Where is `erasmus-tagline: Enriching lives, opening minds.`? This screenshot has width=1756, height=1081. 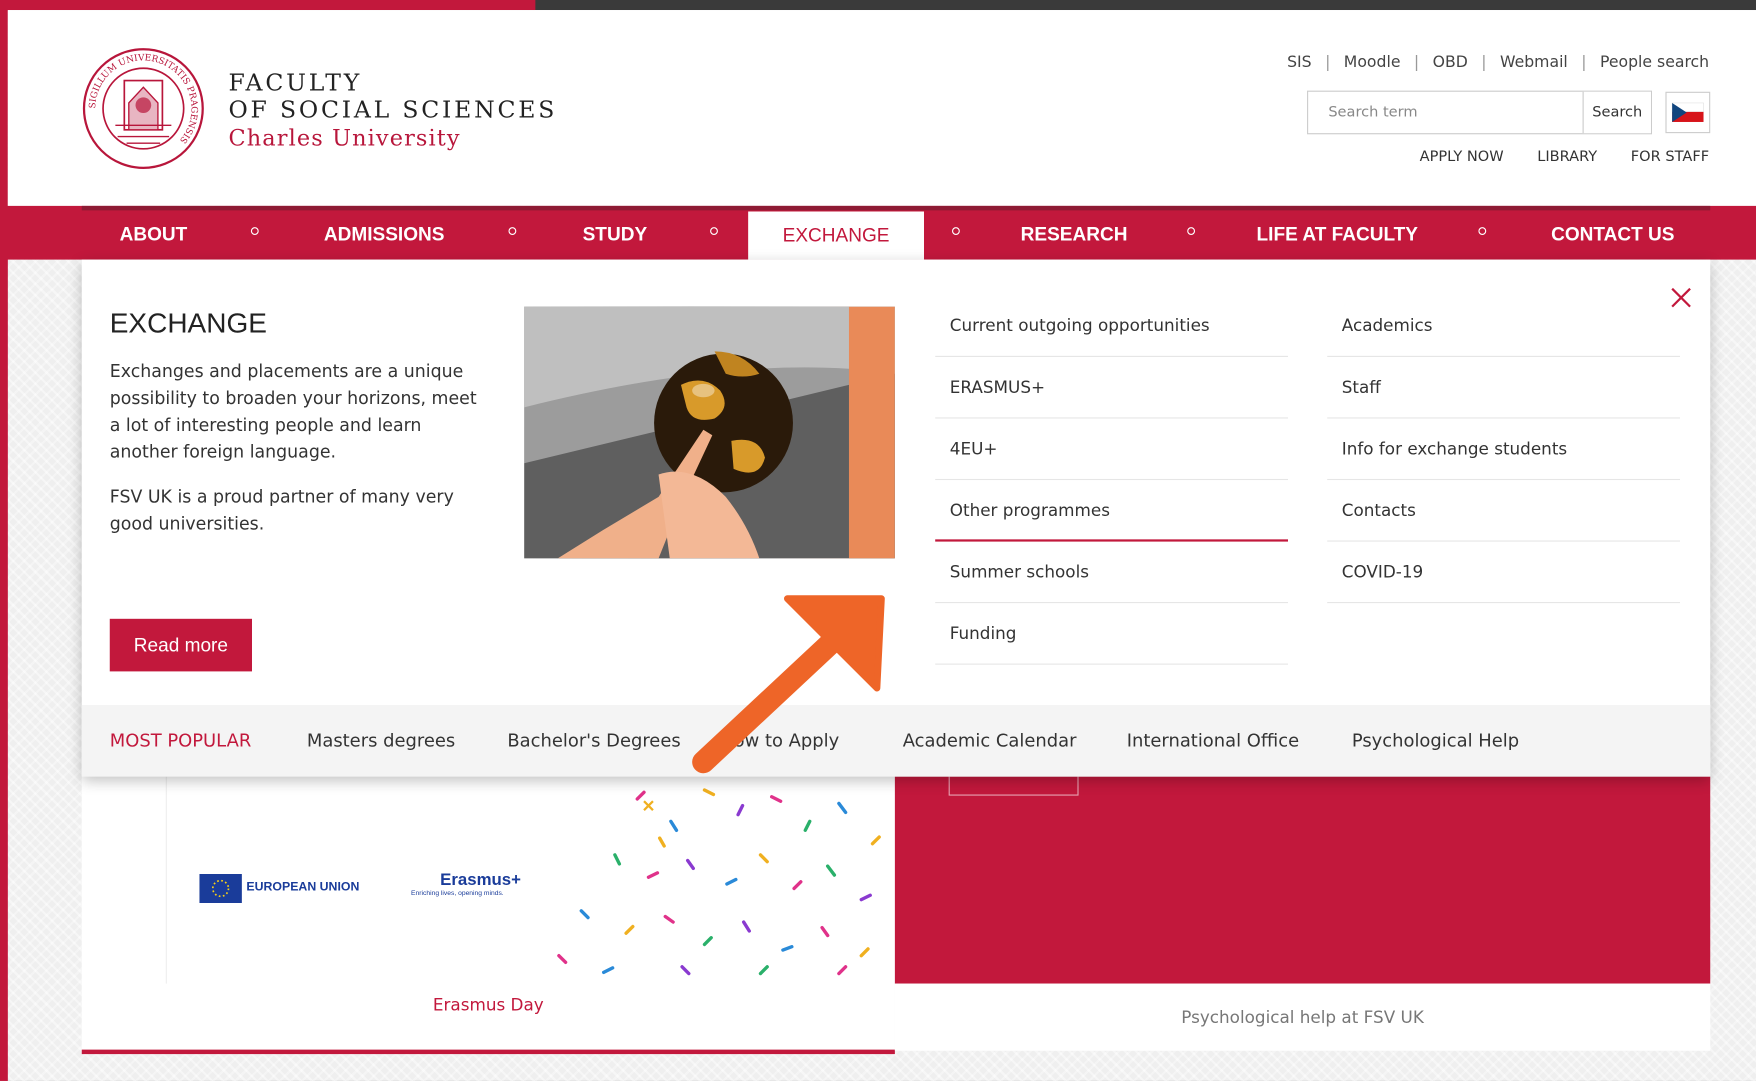 erasmus-tagline: Enriching lives, opening minds. is located at coordinates (457, 894).